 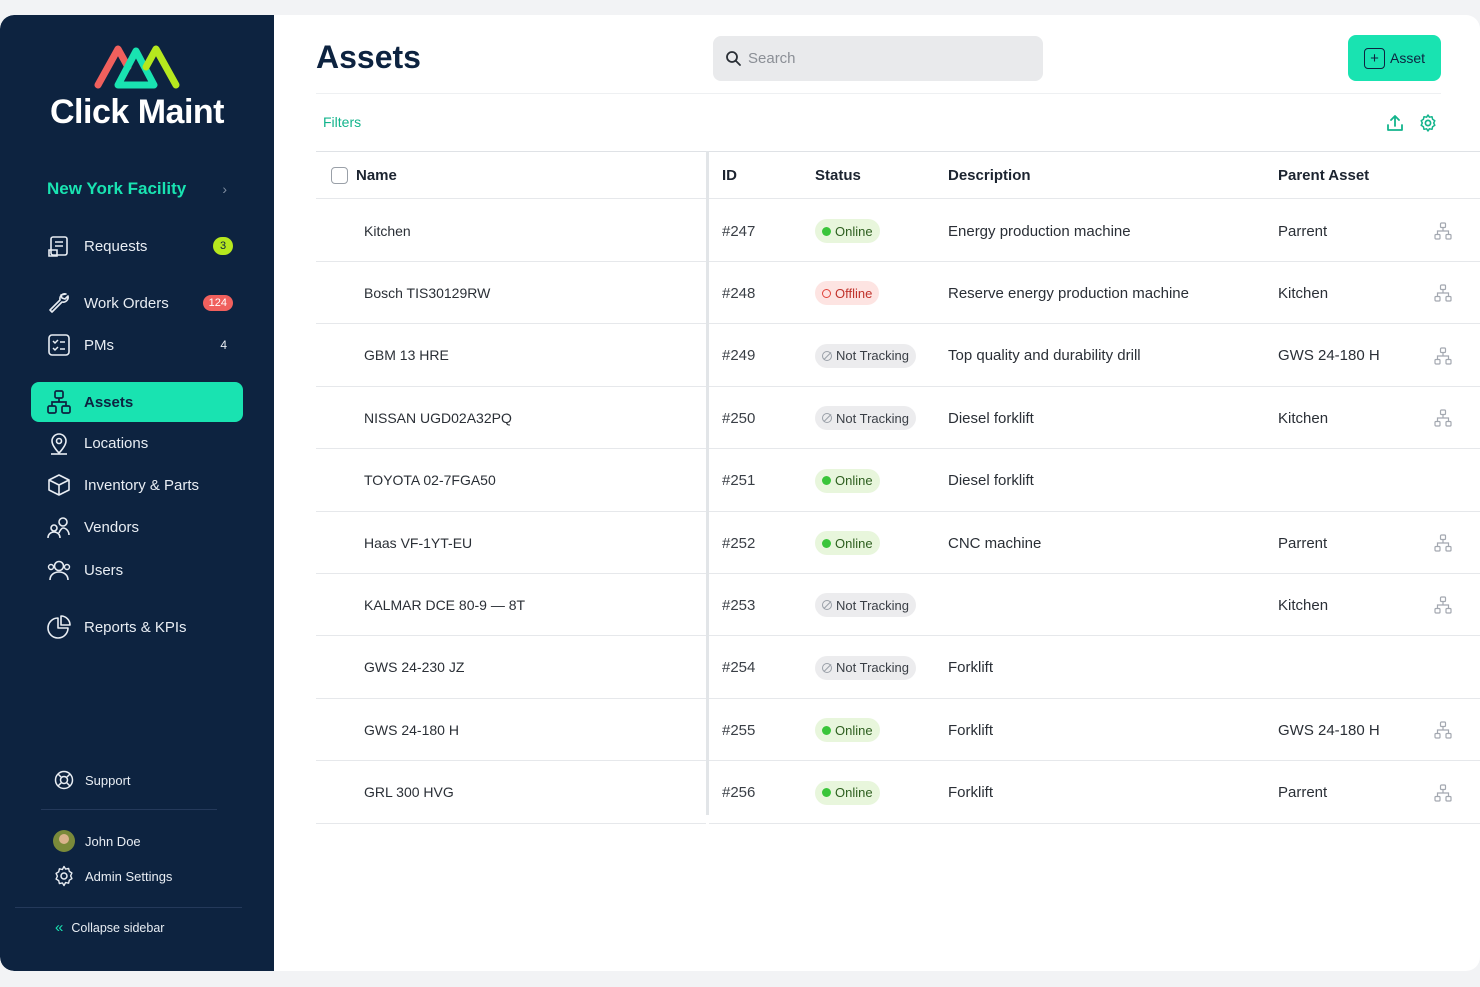 What do you see at coordinates (898, 668) in the screenshot?
I see `table-row: GWS 24-230 JZ #254 Not Tracking Forklift` at bounding box center [898, 668].